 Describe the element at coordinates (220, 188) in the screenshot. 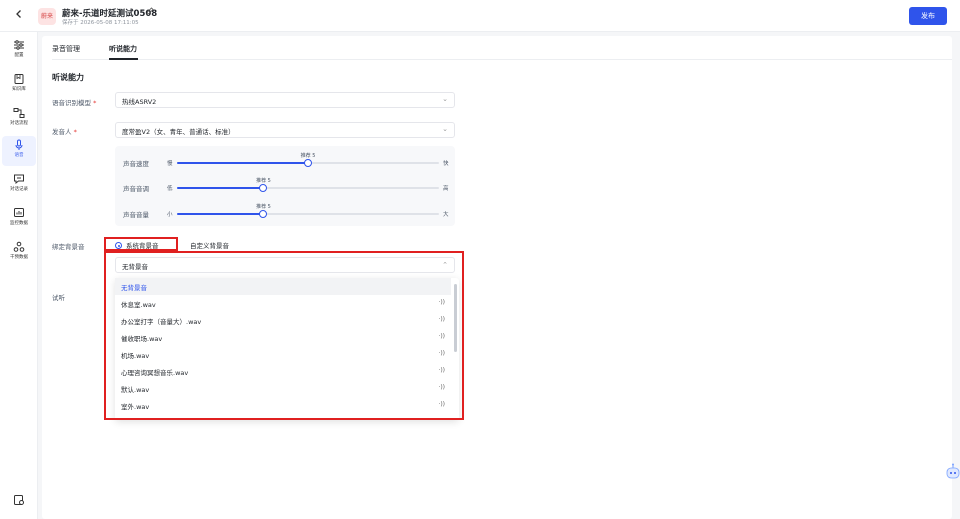

I see `pitch-slider-fill` at that location.